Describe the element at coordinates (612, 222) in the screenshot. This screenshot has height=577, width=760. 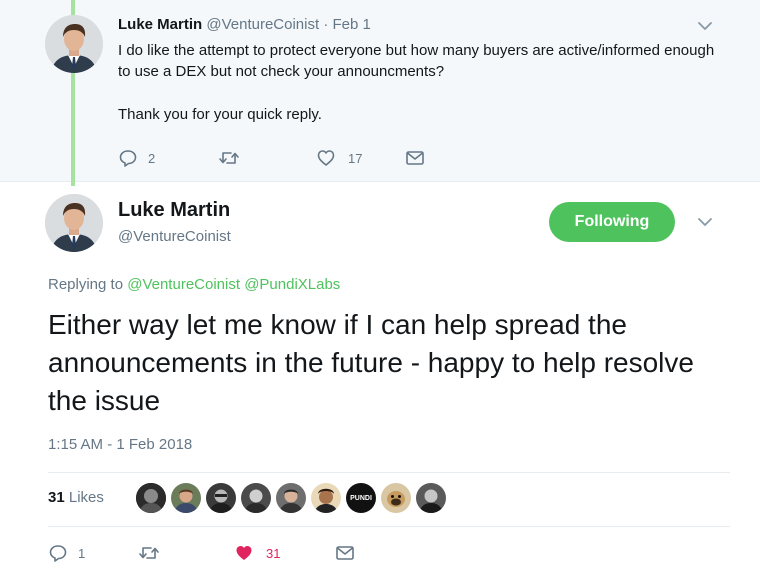
I see `following-button: Following` at that location.